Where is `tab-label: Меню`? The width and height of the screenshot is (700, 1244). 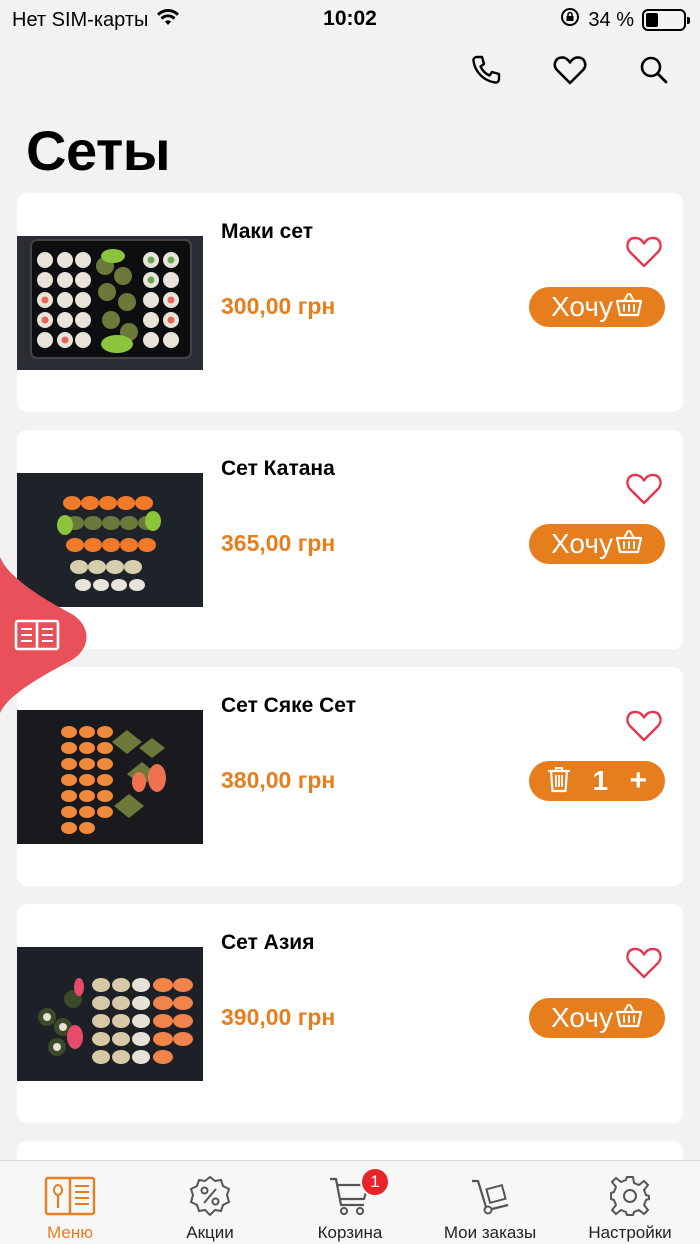
tab-label: Меню is located at coordinates (70, 1232).